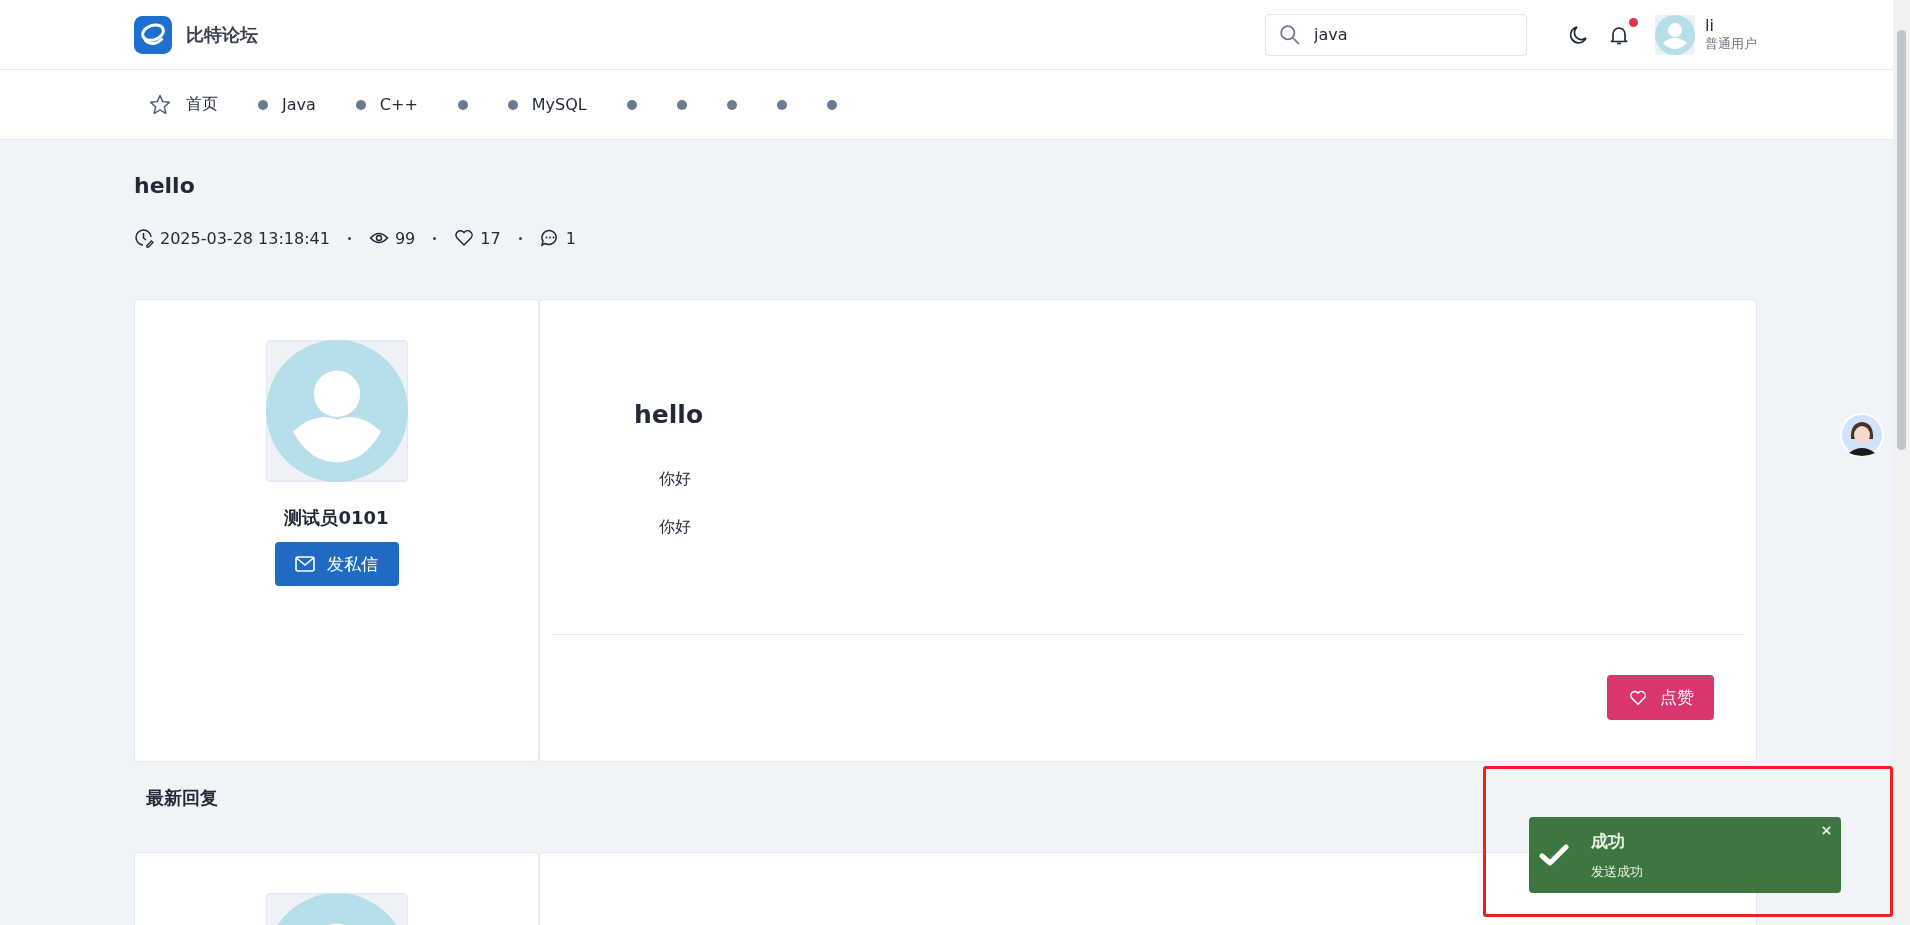 This screenshot has width=1910, height=925. What do you see at coordinates (549, 238) in the screenshot?
I see `comment-icon` at bounding box center [549, 238].